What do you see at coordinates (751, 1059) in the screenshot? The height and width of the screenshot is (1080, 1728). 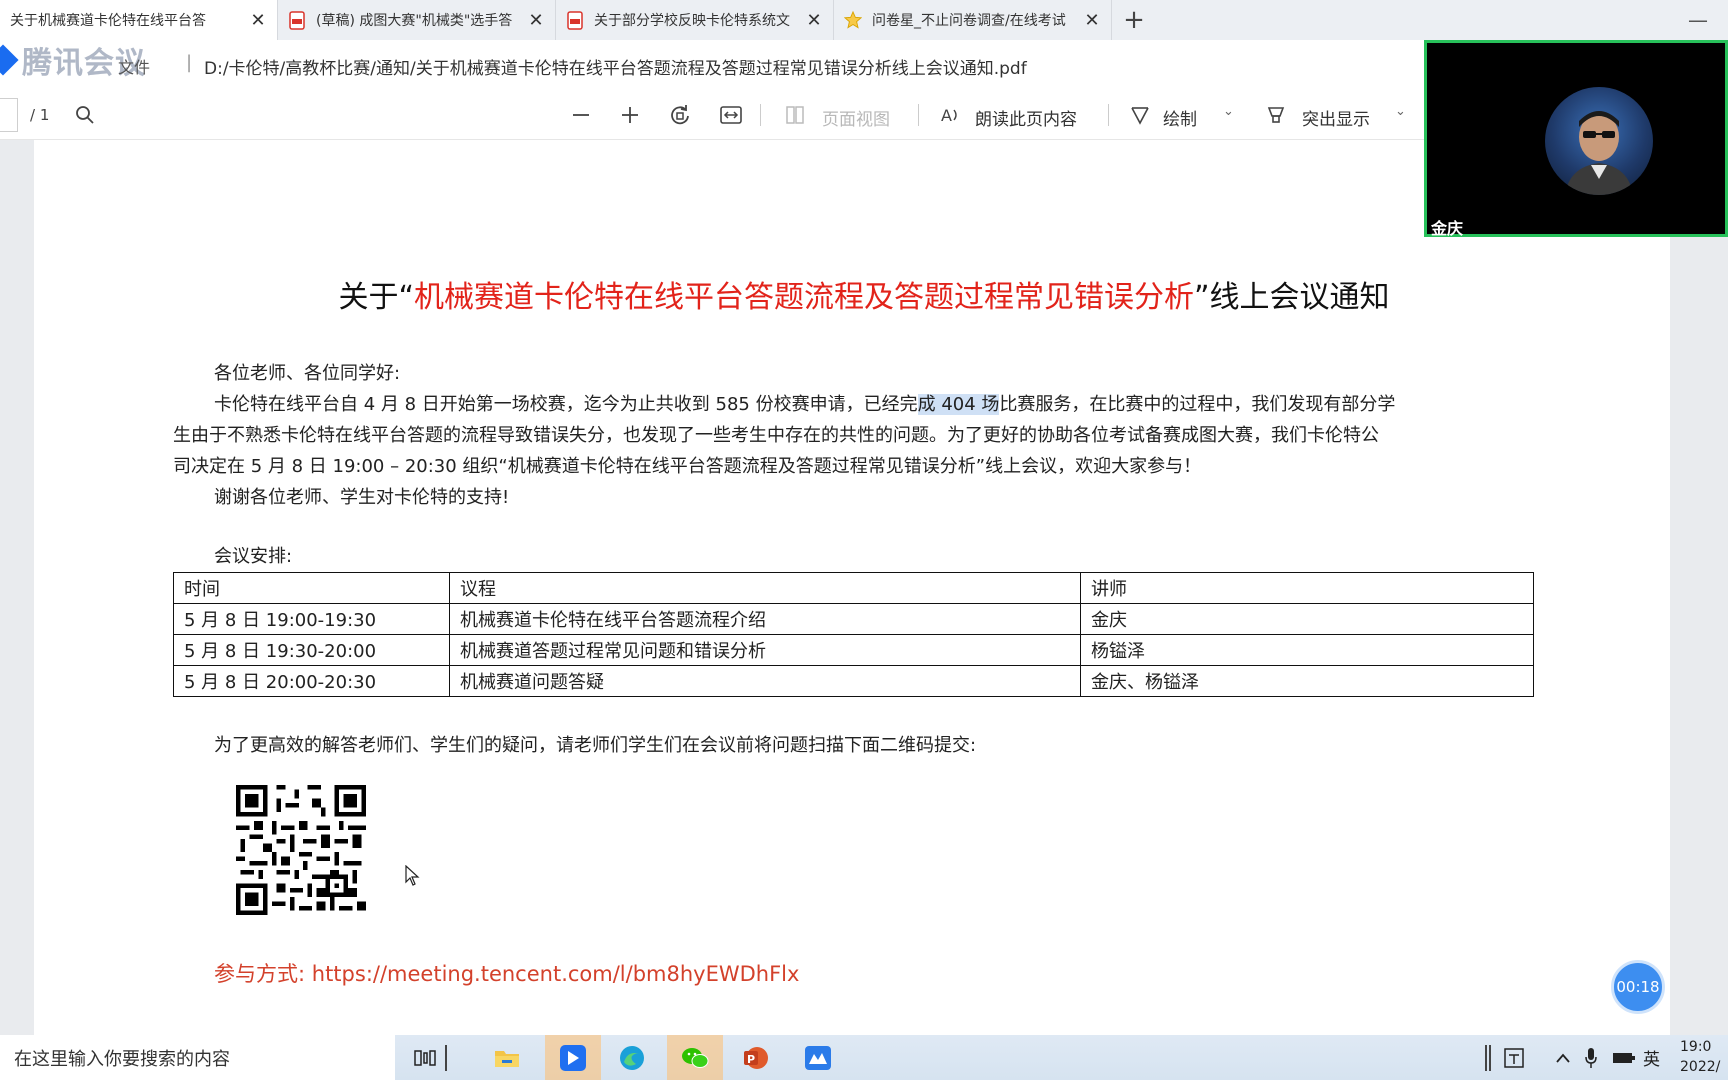 I see `svg-text: P` at bounding box center [751, 1059].